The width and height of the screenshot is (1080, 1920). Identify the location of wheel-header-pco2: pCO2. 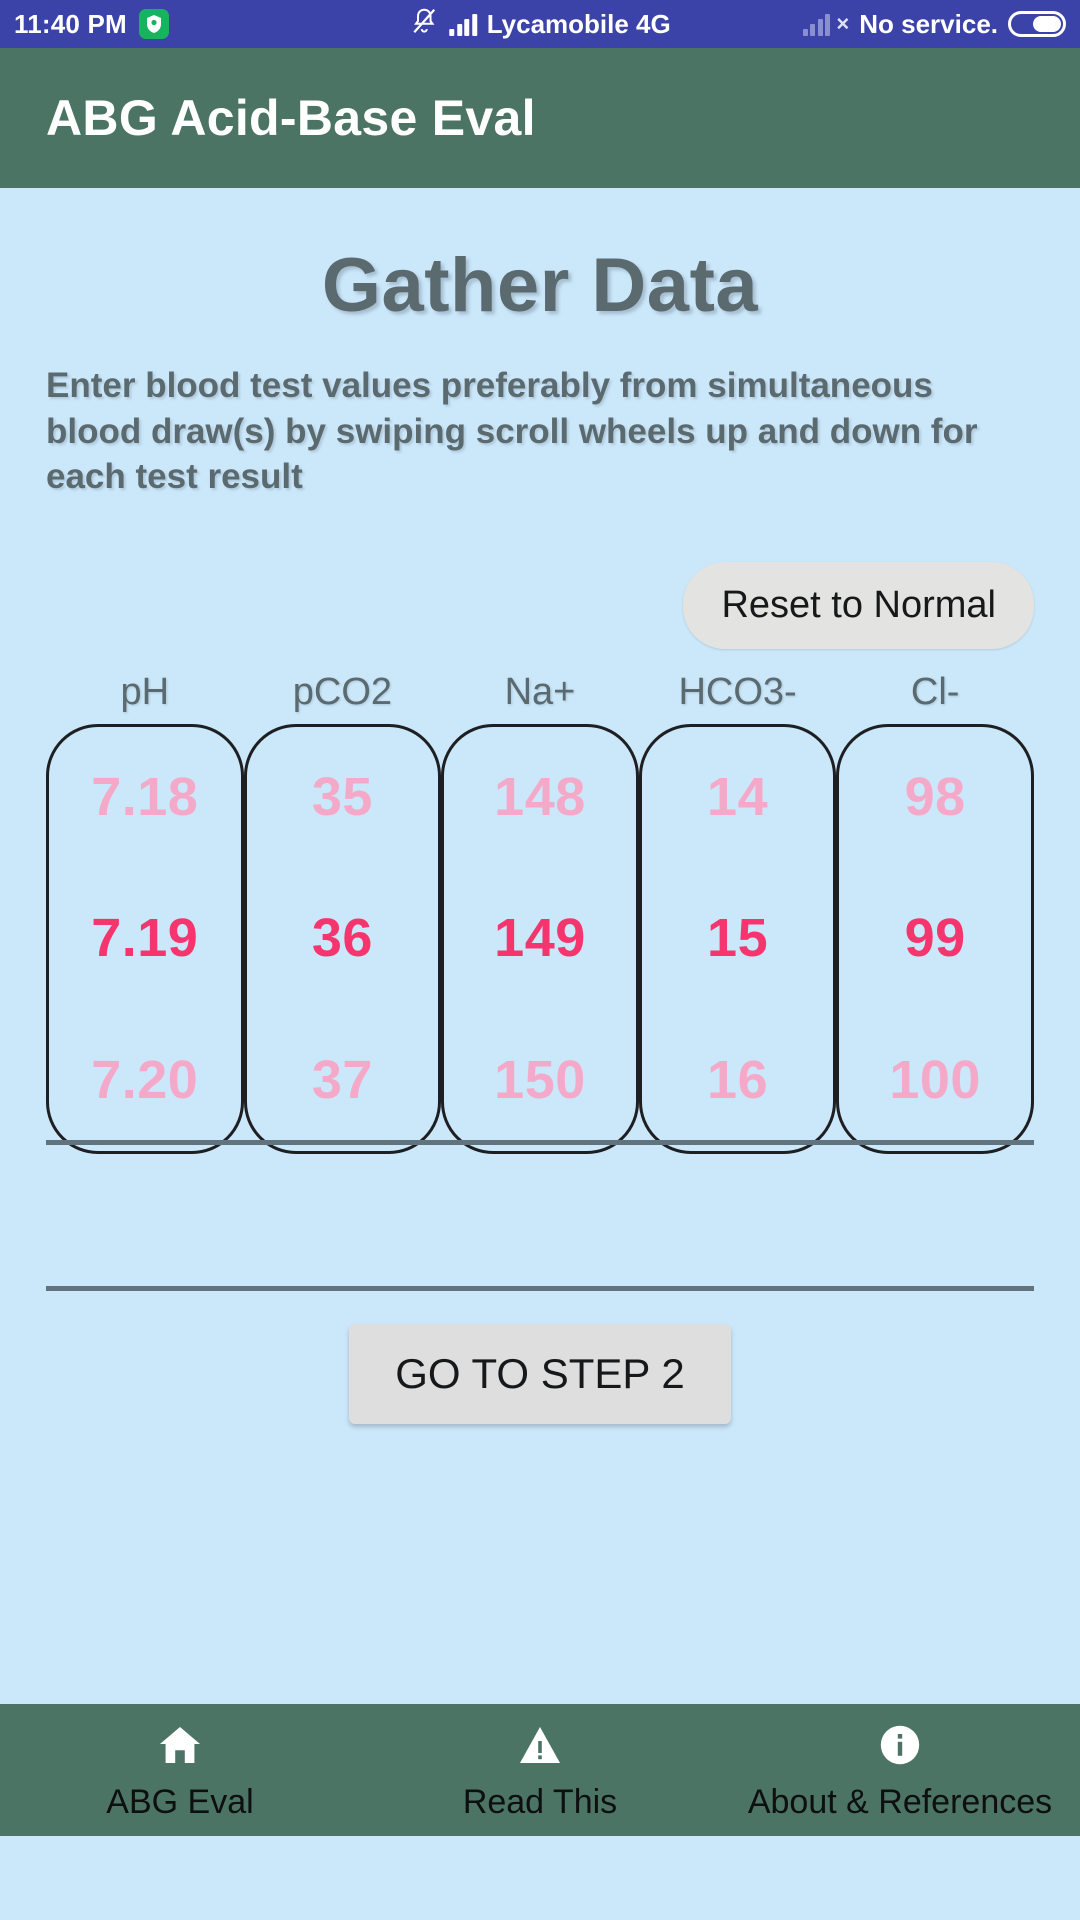
(342, 691).